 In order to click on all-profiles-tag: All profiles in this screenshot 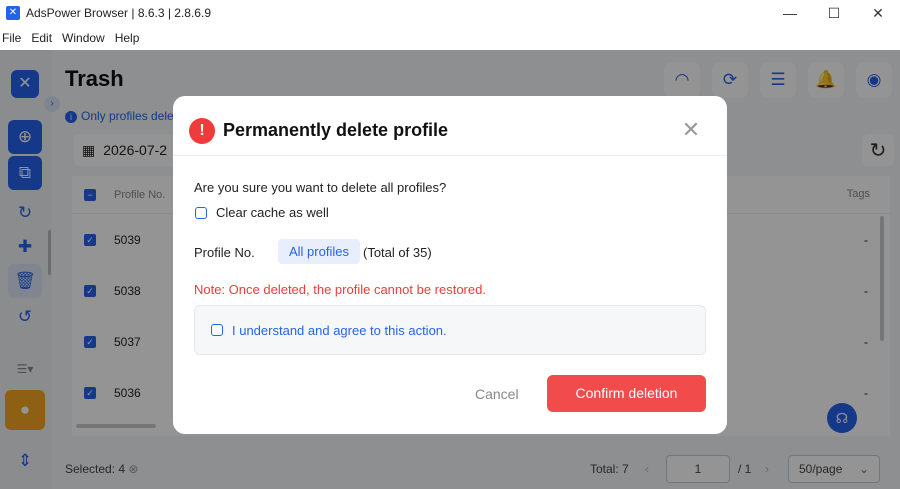, I will do `click(319, 251)`.